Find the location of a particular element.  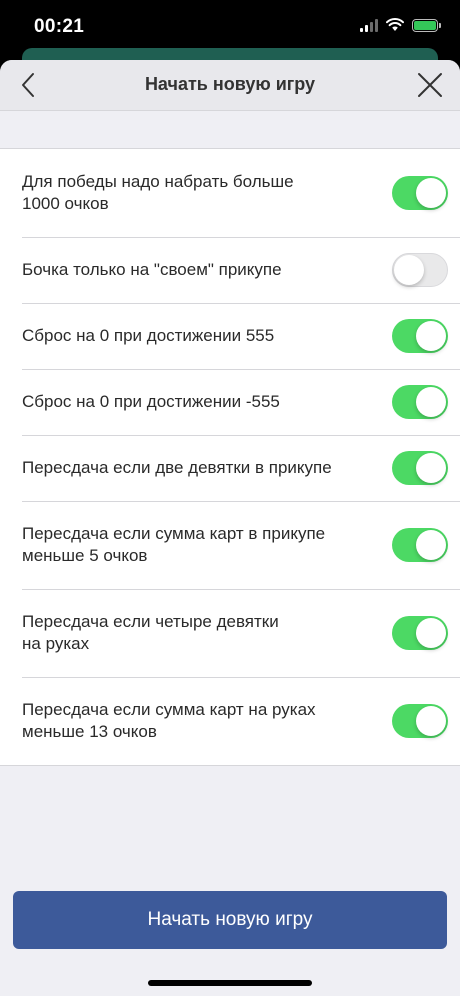

settings-row: Сброс на 0 при достижении -555 is located at coordinates (230, 402).